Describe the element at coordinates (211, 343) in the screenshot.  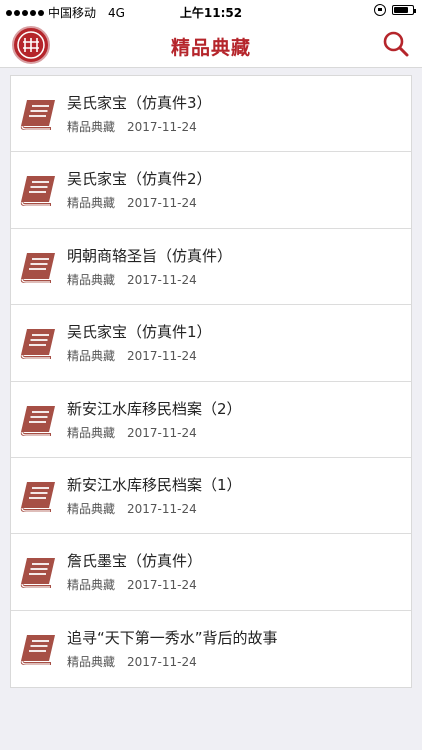
I see `list-item: 吴氏家宝（仿真件1） 精品典藏 2017-11-24` at that location.